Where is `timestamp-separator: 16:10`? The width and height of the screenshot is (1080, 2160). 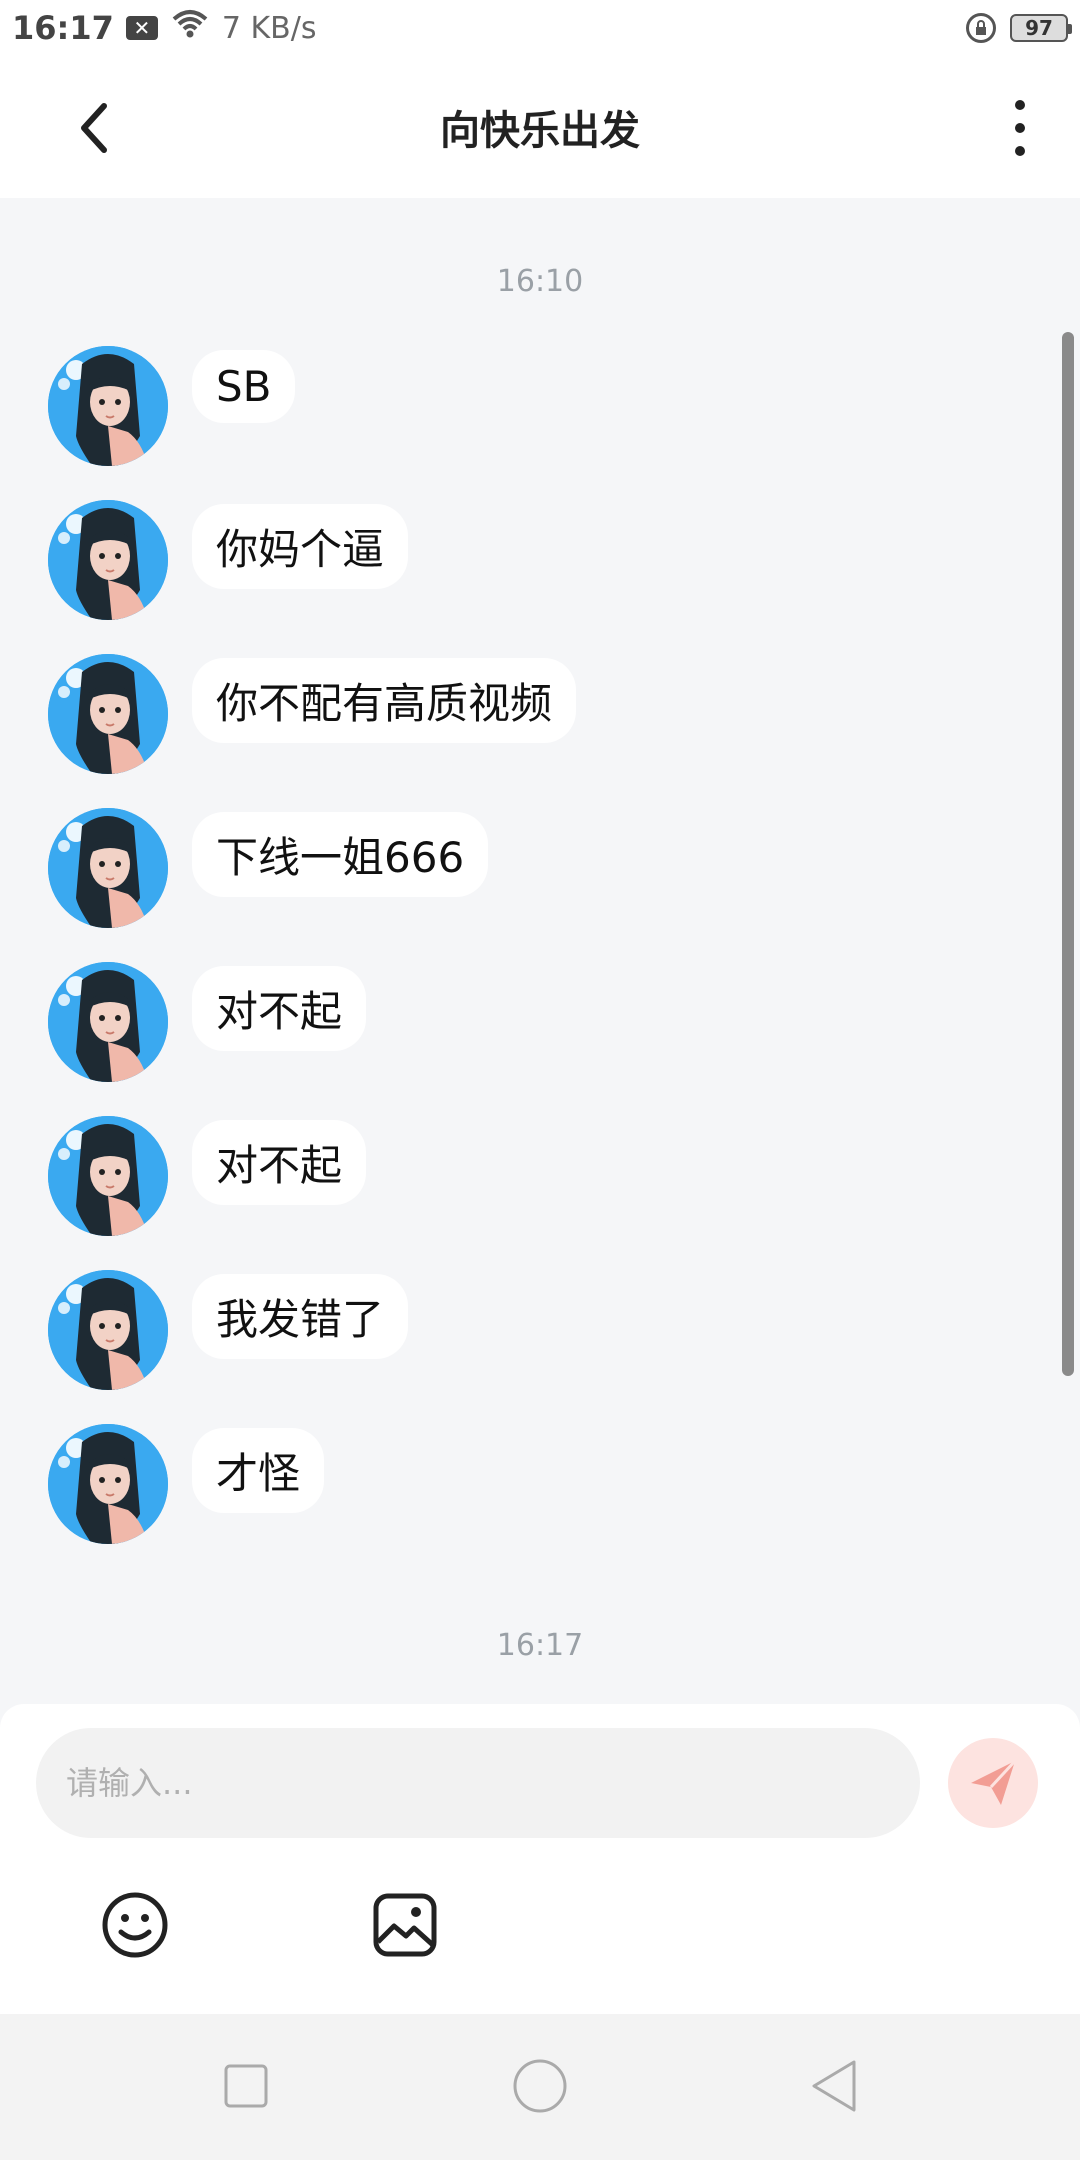 timestamp-separator: 16:10 is located at coordinates (540, 281).